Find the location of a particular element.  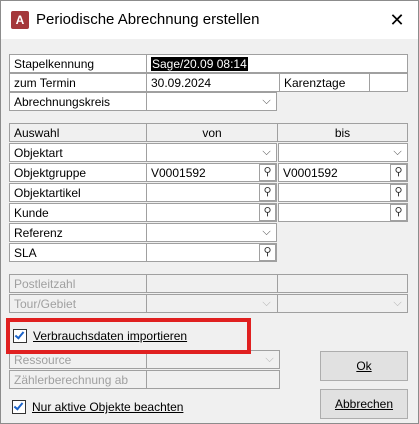

objektartikel-label: Objektartikel is located at coordinates (78, 192).